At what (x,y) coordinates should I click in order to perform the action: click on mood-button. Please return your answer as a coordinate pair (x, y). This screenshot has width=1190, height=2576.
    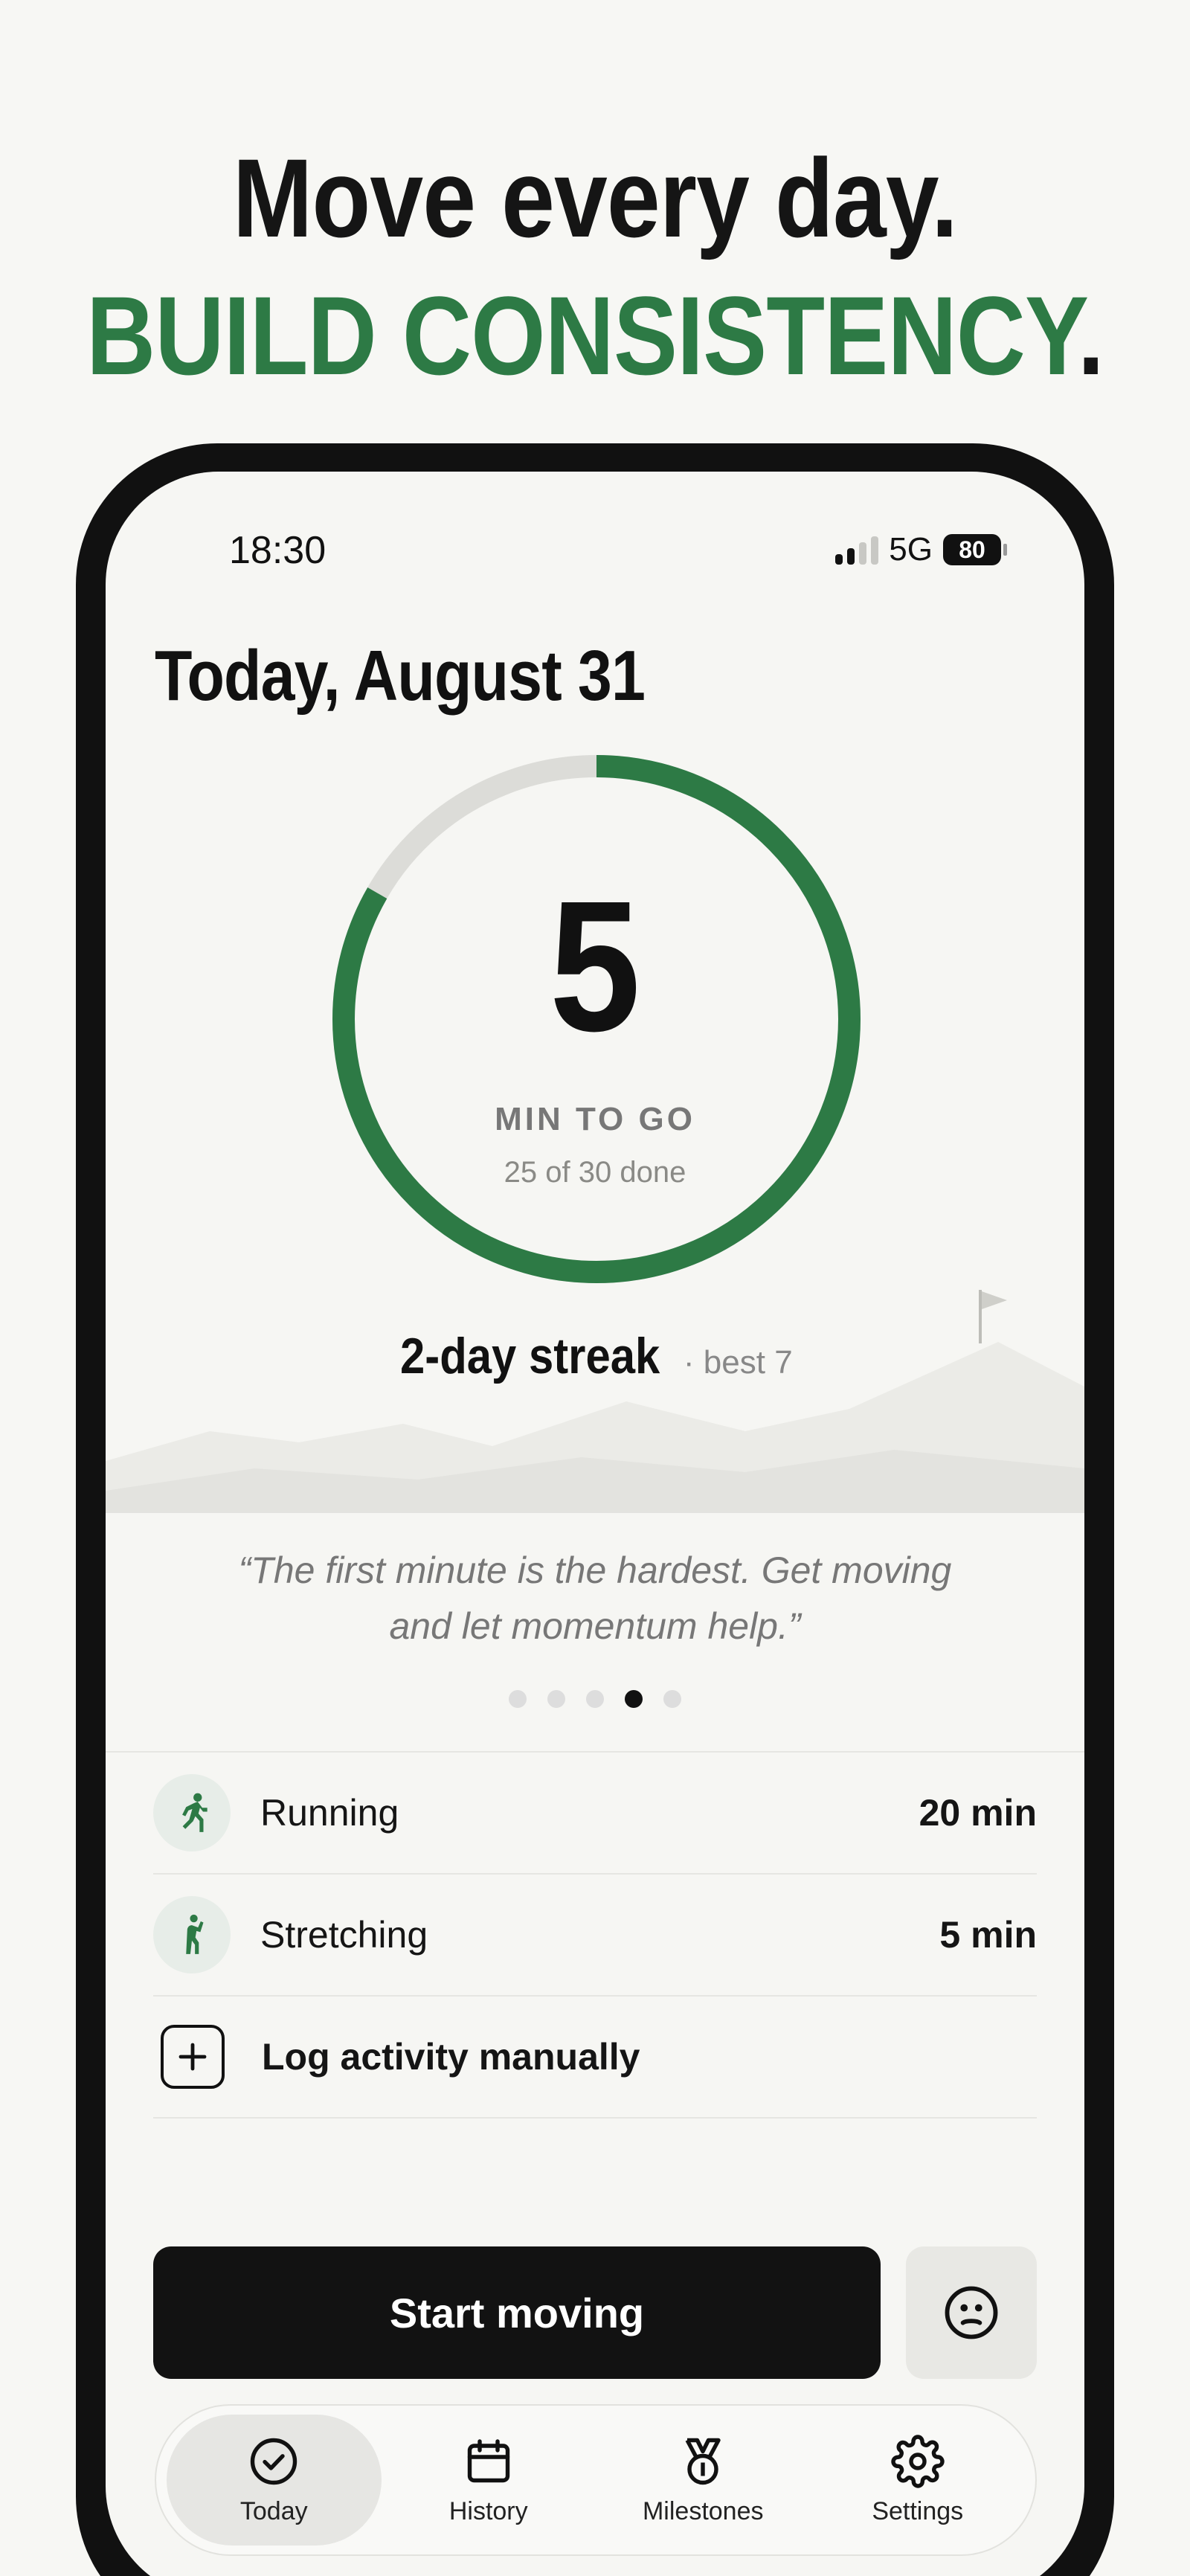
    Looking at the image, I should click on (972, 2312).